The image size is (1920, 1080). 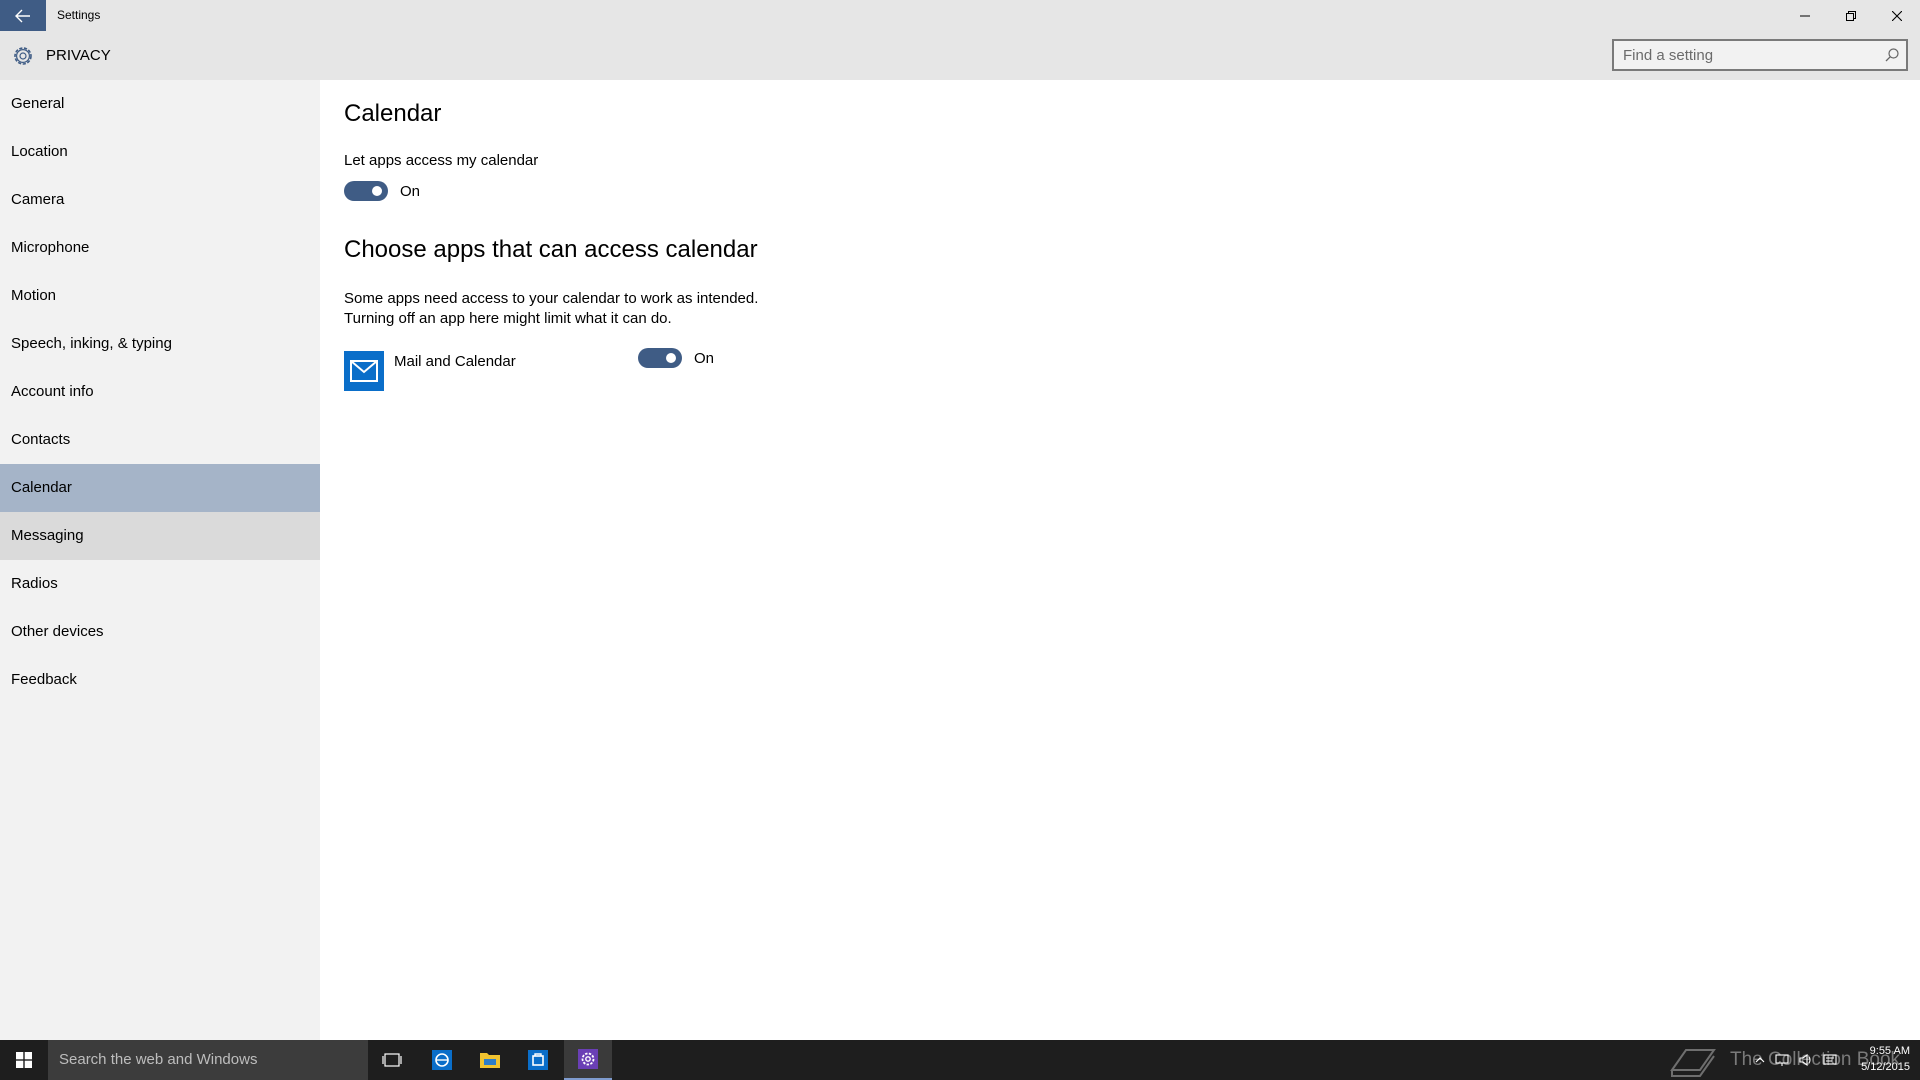 What do you see at coordinates (1782, 1060) in the screenshot?
I see `network-icon` at bounding box center [1782, 1060].